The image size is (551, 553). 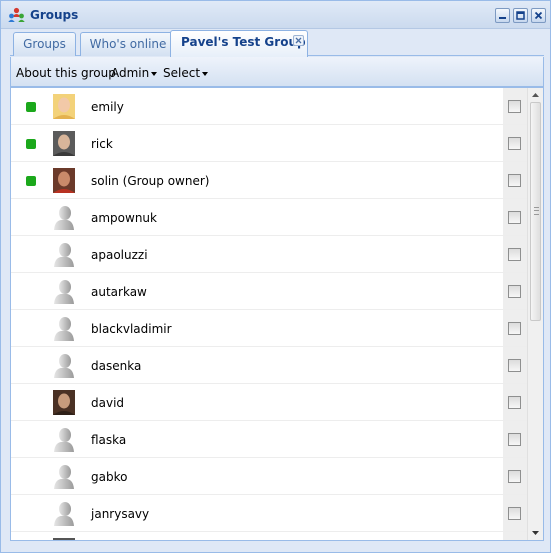 I want to click on tab-whos-online: Who's online, so click(x=128, y=44).